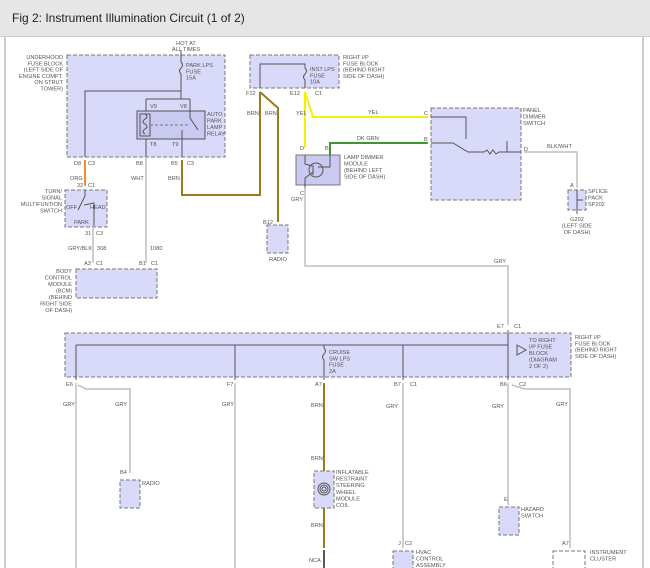  I want to click on bcm-label: MODULE, so click(60, 285).